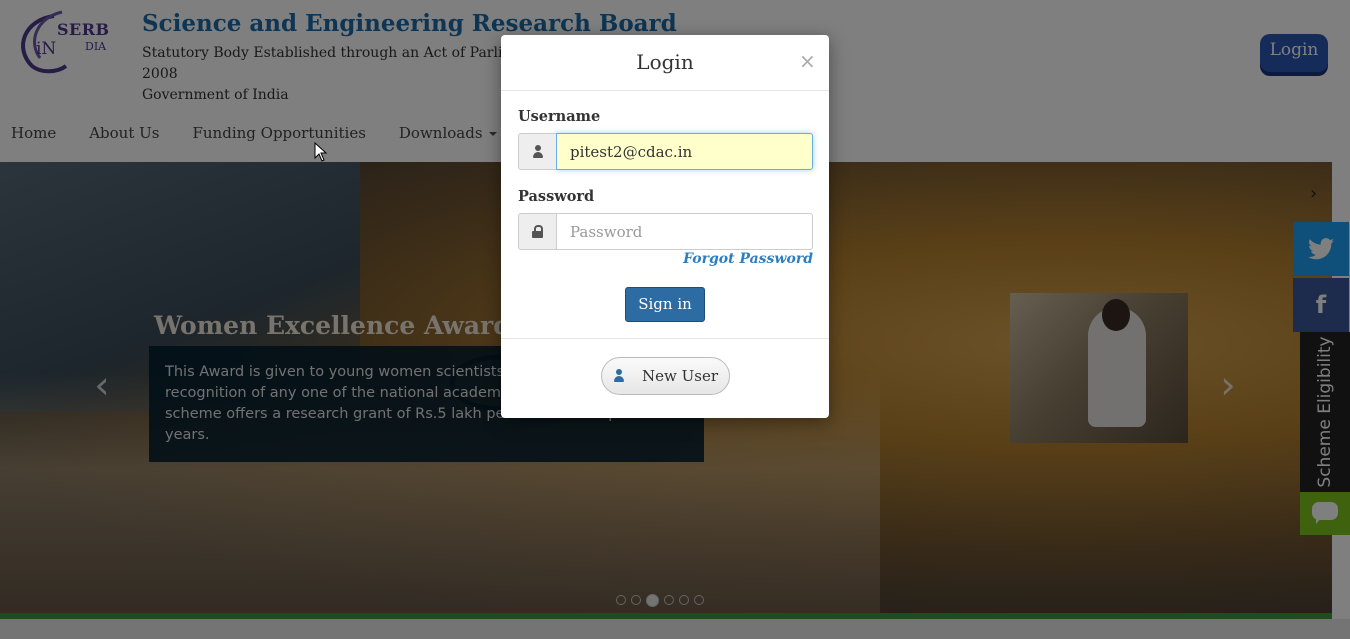 The image size is (1350, 639). Describe the element at coordinates (680, 376) in the screenshot. I see `new-user-label: New User` at that location.